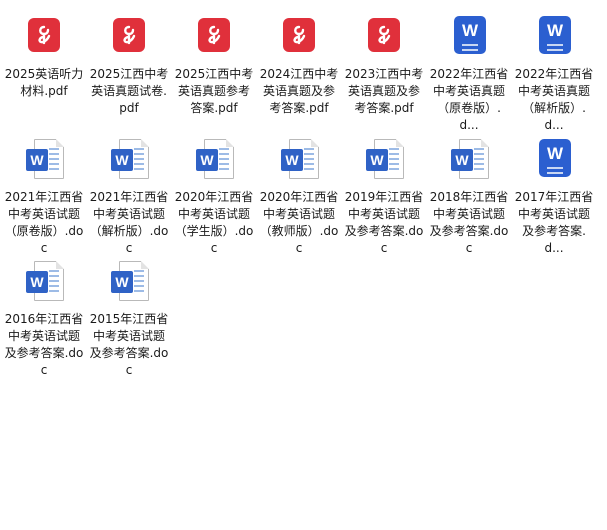  I want to click on file-item: 2025英语听力材料.pdf, so click(44, 52).